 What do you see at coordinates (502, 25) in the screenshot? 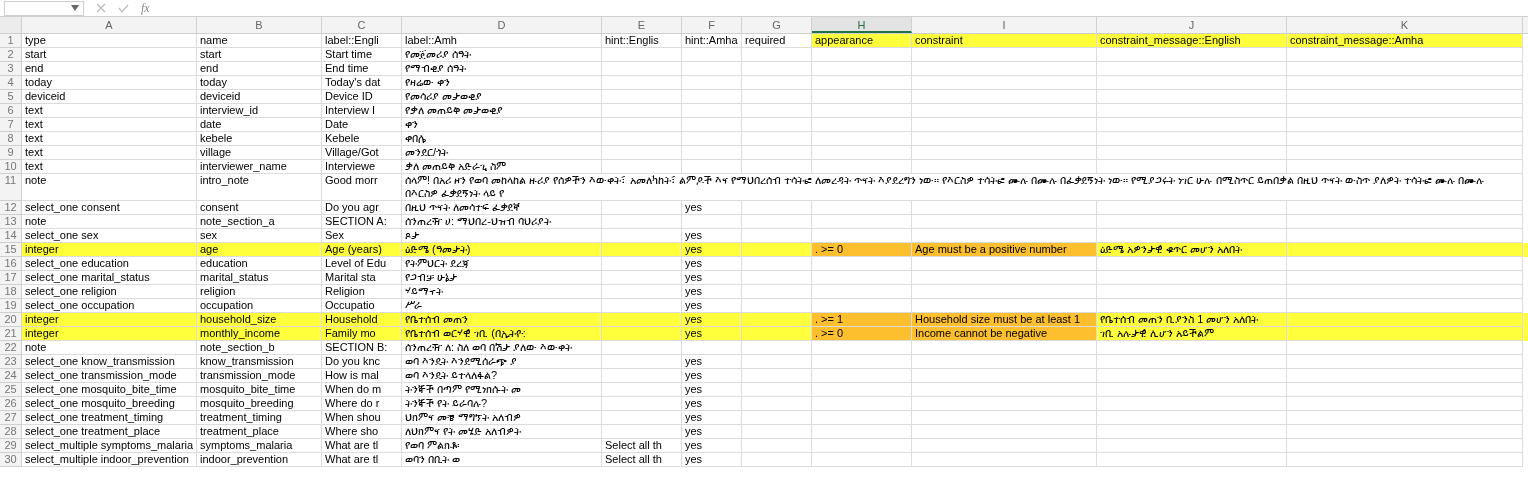
I see `column-header: D` at bounding box center [502, 25].